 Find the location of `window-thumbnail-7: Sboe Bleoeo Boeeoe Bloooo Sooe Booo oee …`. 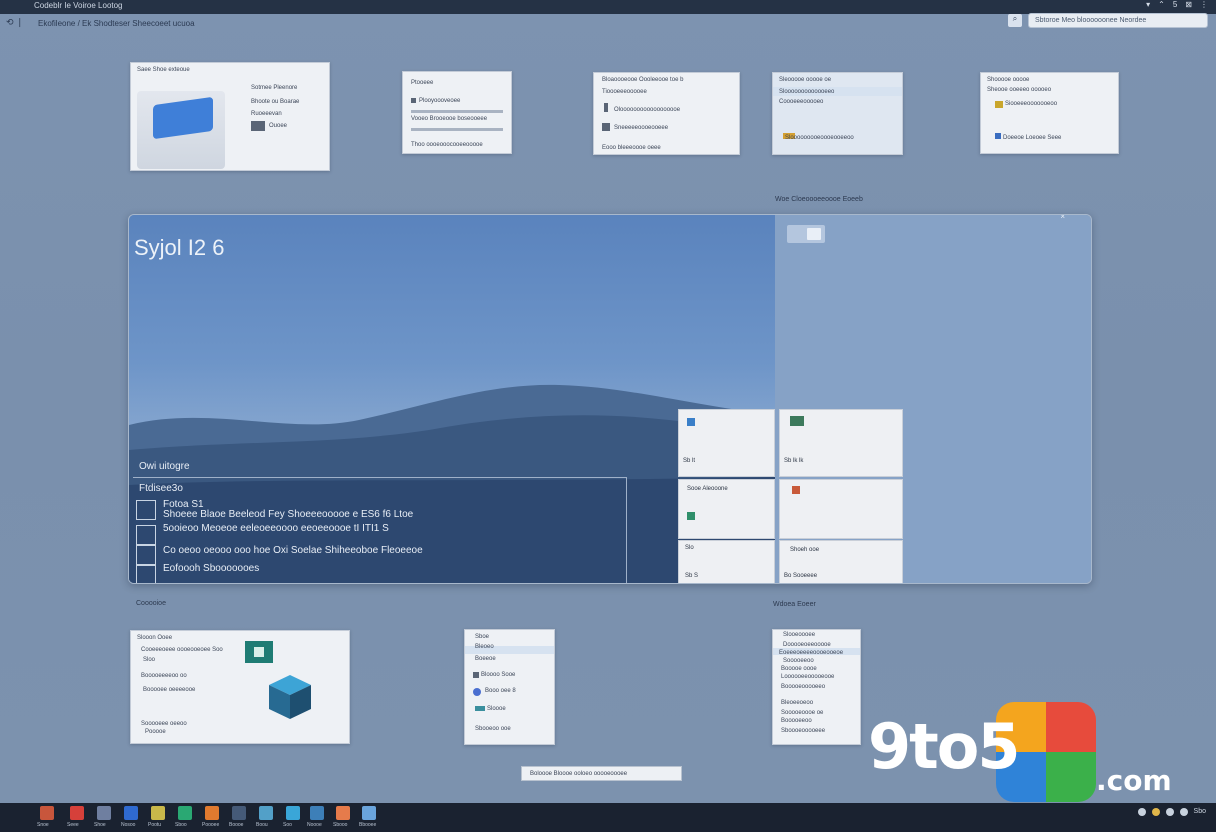

window-thumbnail-7: Sboe Bleoeo Boeeoe Bloooo Sooe Booo oee … is located at coordinates (509, 687).